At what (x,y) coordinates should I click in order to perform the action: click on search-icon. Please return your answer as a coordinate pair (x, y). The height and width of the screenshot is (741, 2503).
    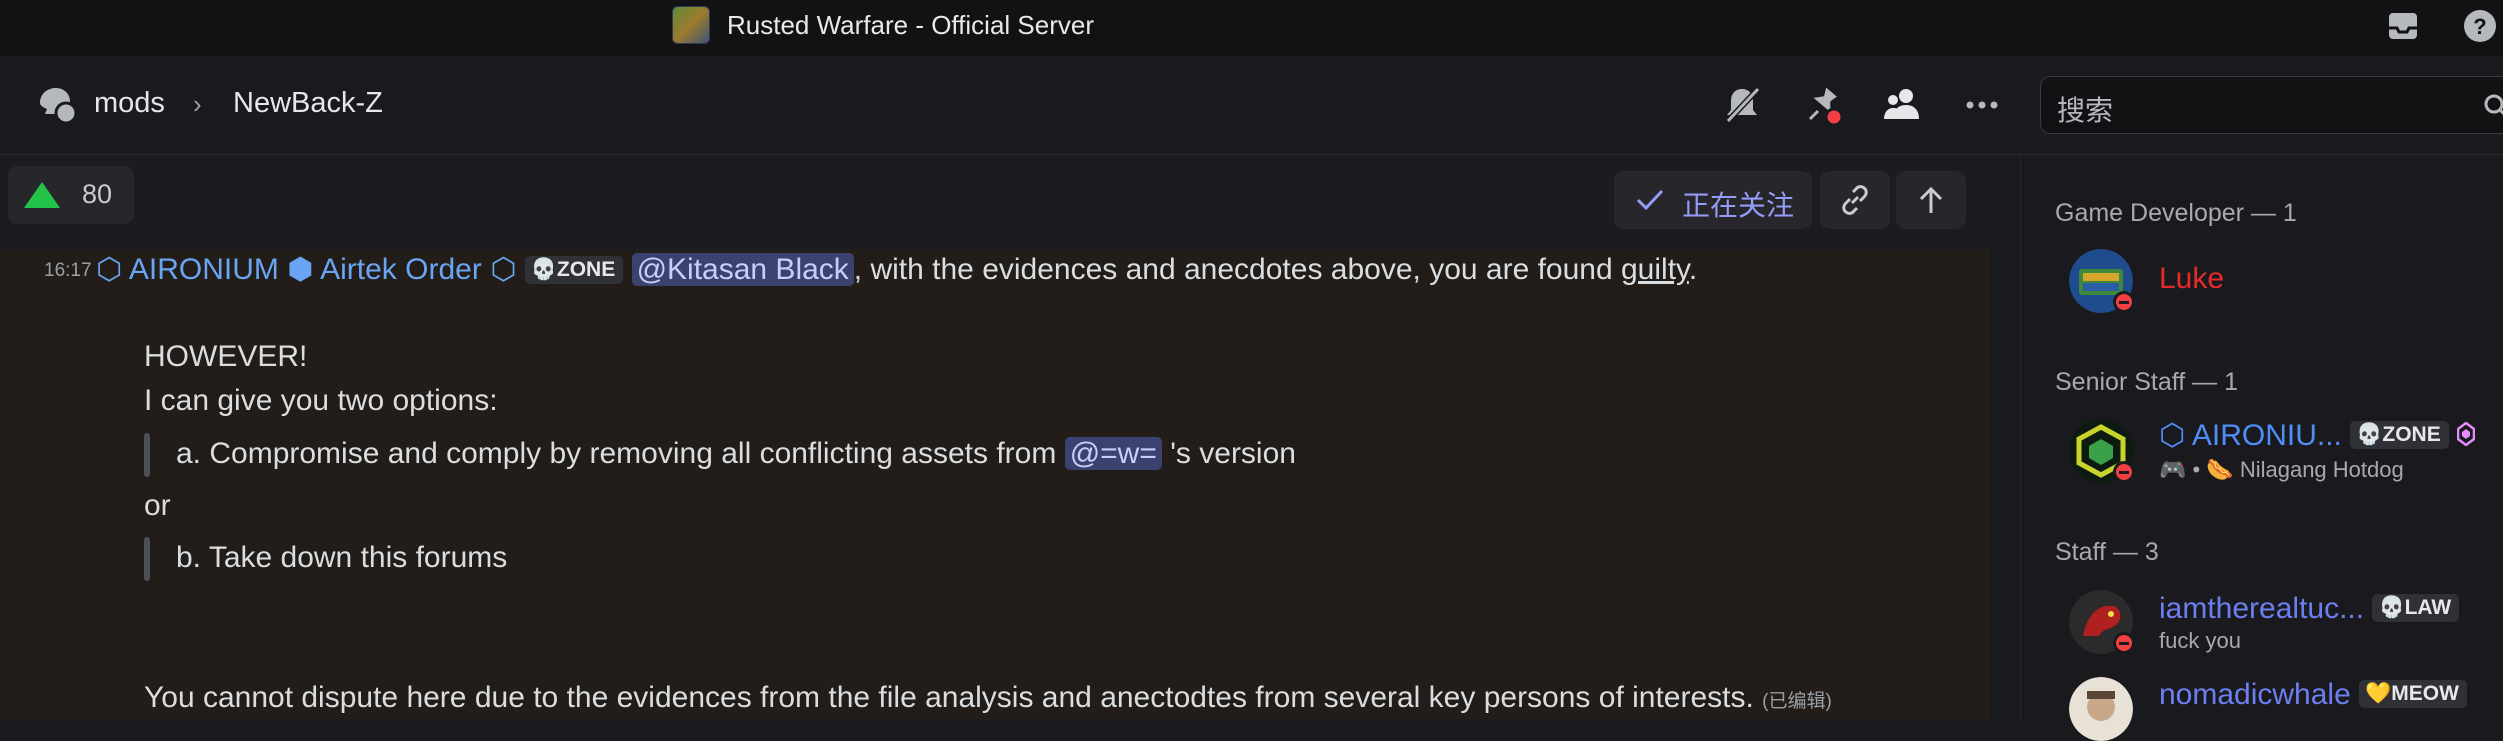
    Looking at the image, I should click on (2493, 105).